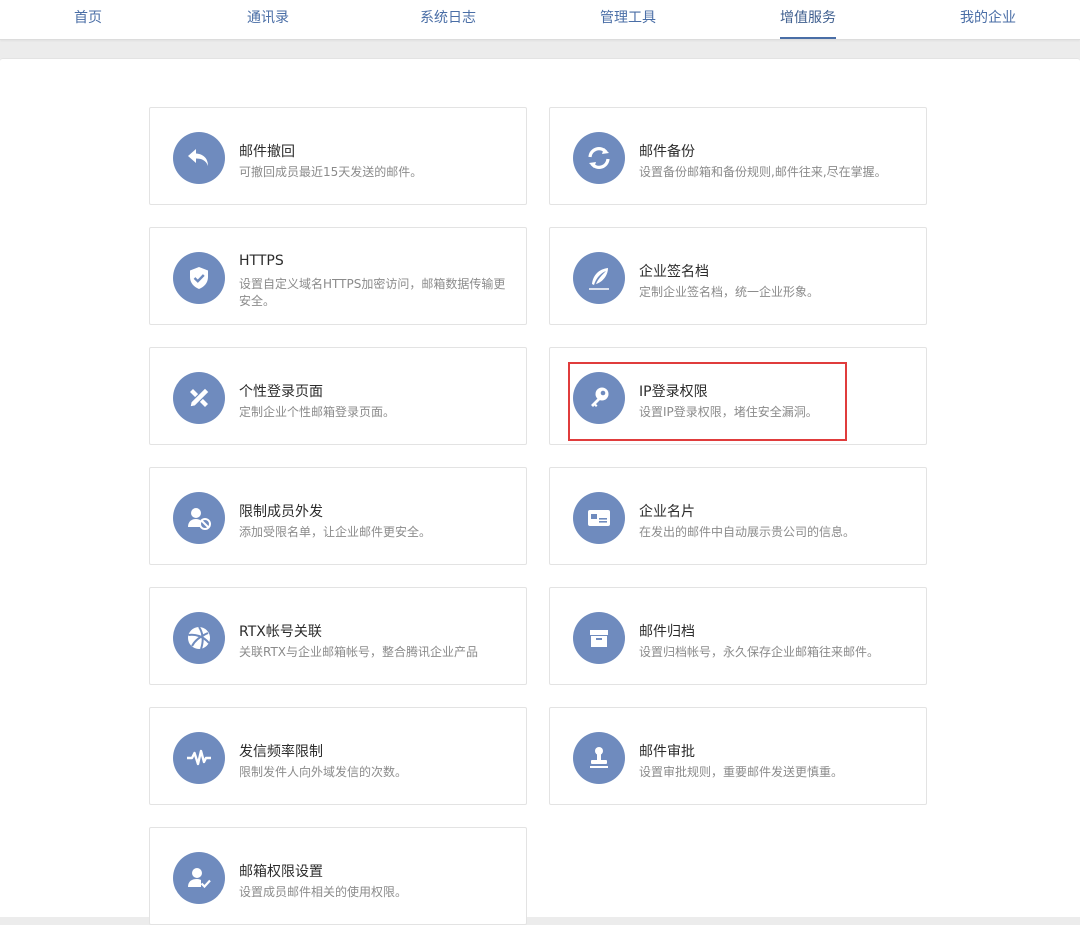 The width and height of the screenshot is (1080, 925). I want to click on nav-value-added-services: 增值服务, so click(808, 19).